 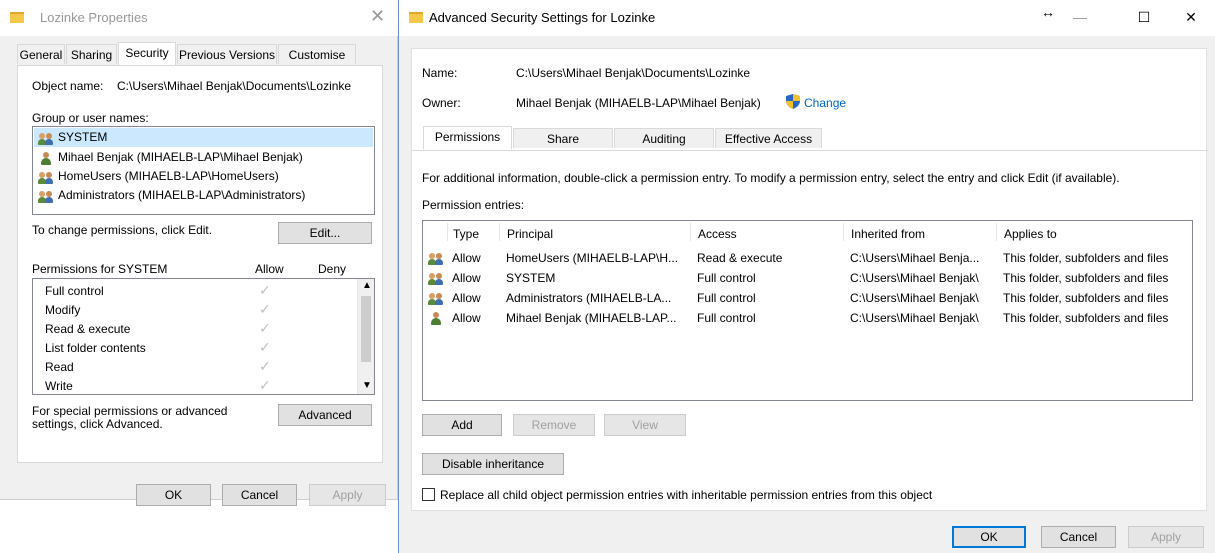 What do you see at coordinates (91, 54) in the screenshot?
I see `tab-sharing: Sharing` at bounding box center [91, 54].